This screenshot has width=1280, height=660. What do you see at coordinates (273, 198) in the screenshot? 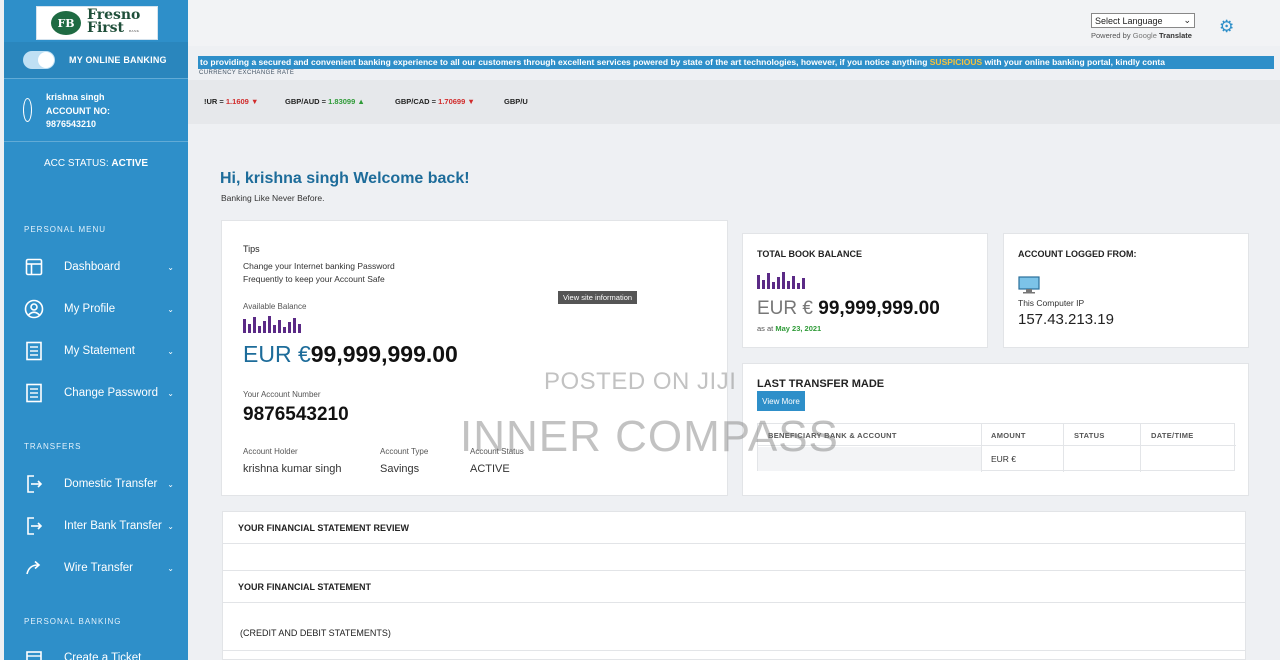
I see `page-subtitle: Banking Like Never Before.` at bounding box center [273, 198].